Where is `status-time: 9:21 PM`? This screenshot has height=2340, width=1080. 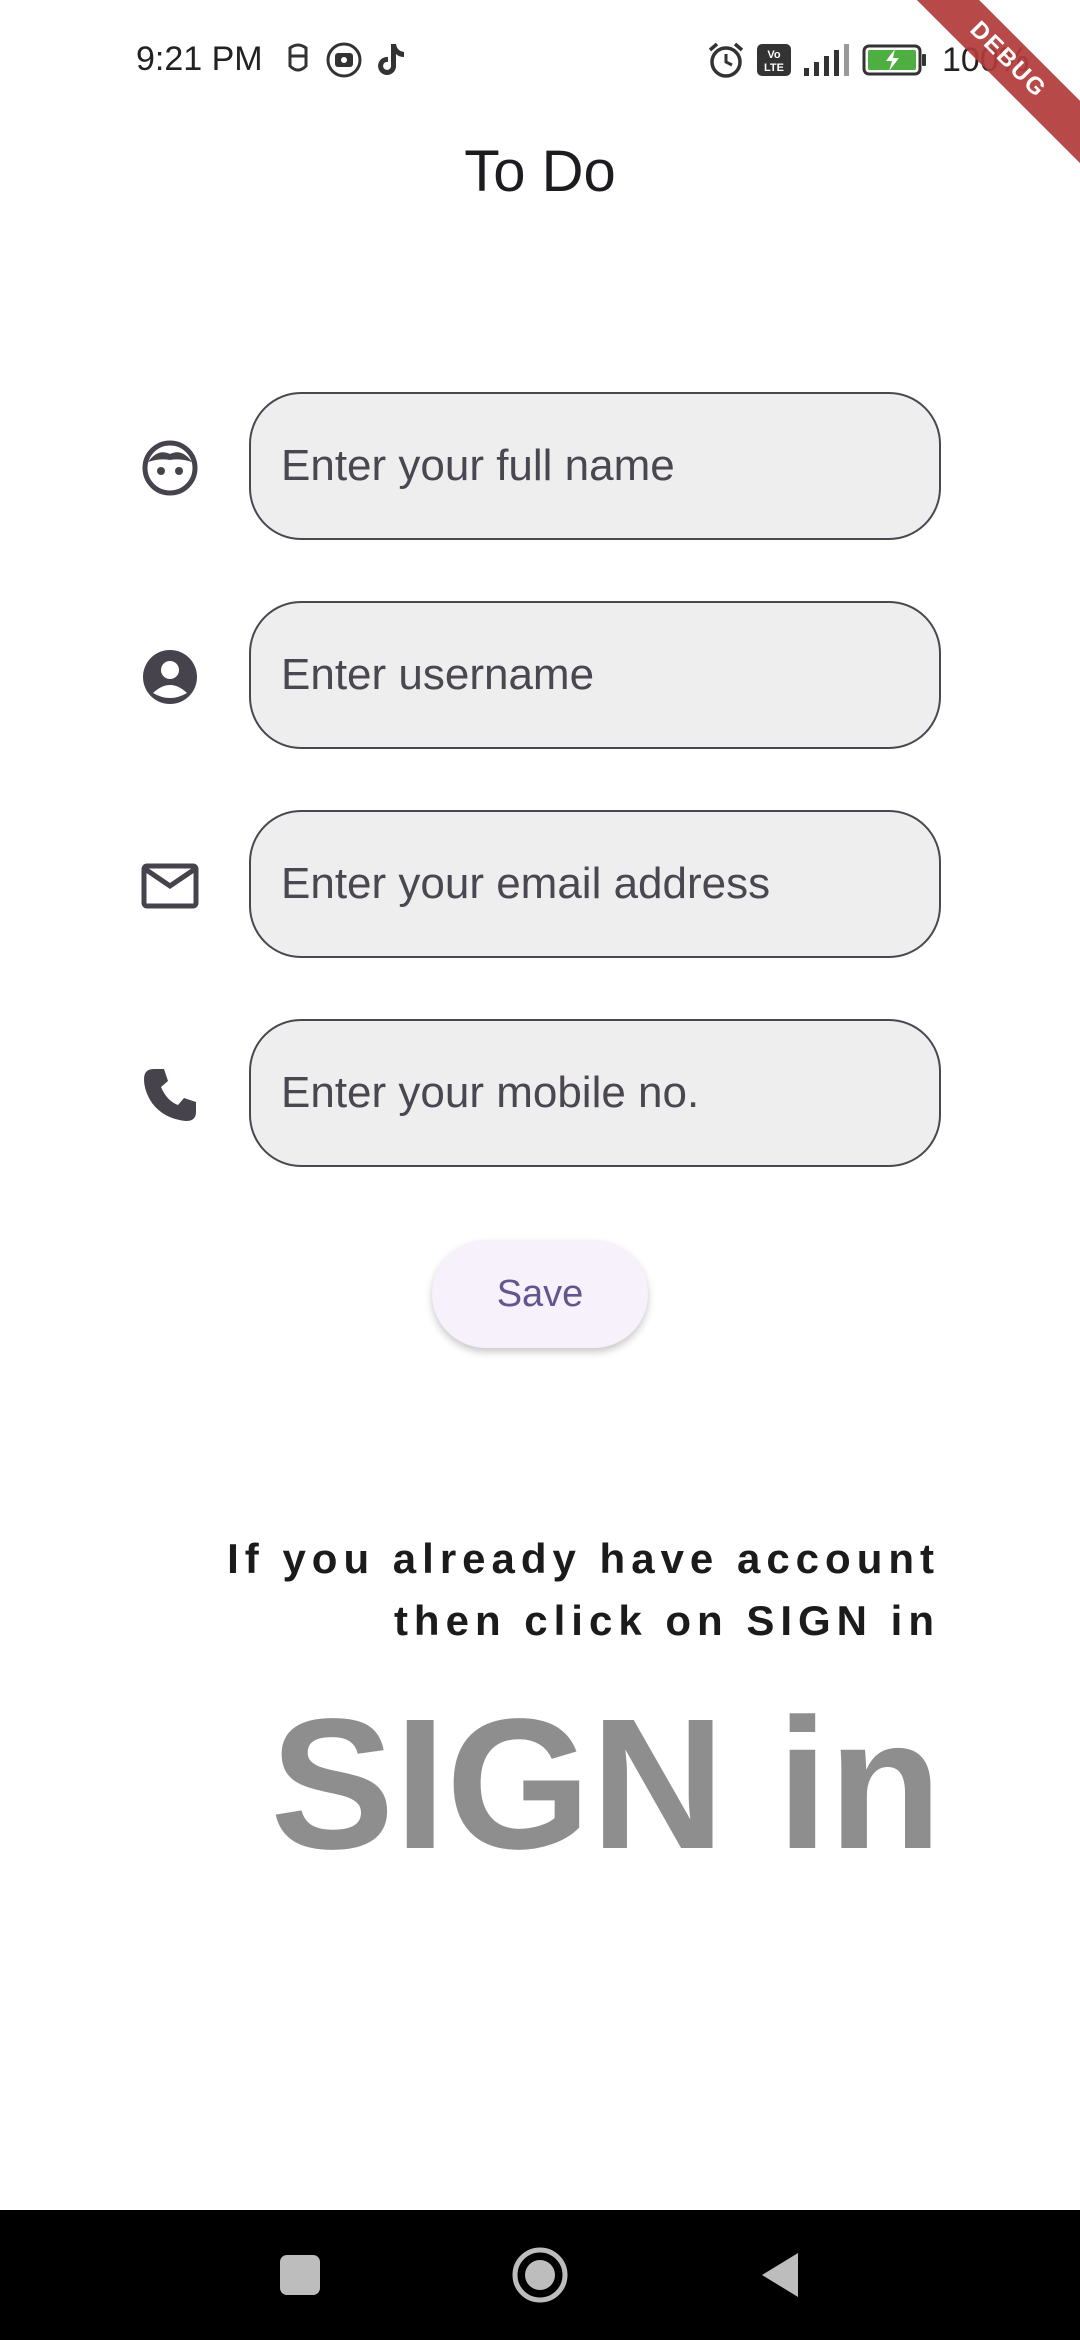
status-time: 9:21 PM is located at coordinates (199, 59).